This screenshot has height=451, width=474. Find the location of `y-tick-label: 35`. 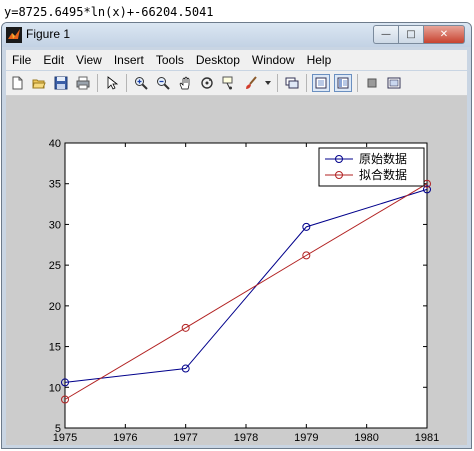

y-tick-label: 35 is located at coordinates (55, 185).